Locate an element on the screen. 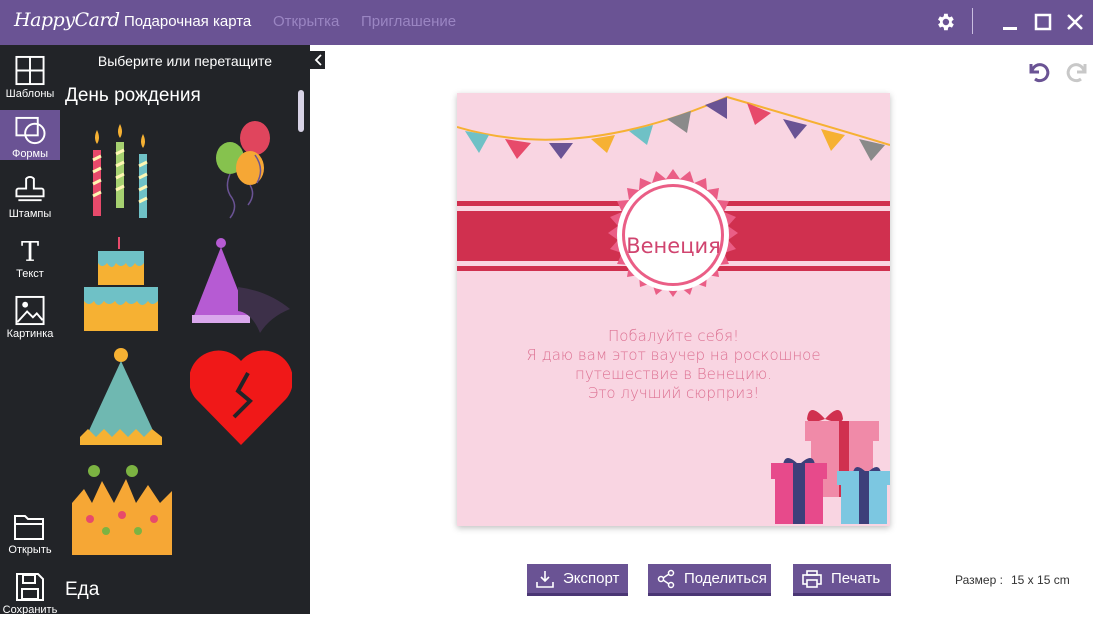  rail-item-shapes: Формы is located at coordinates (30, 135).